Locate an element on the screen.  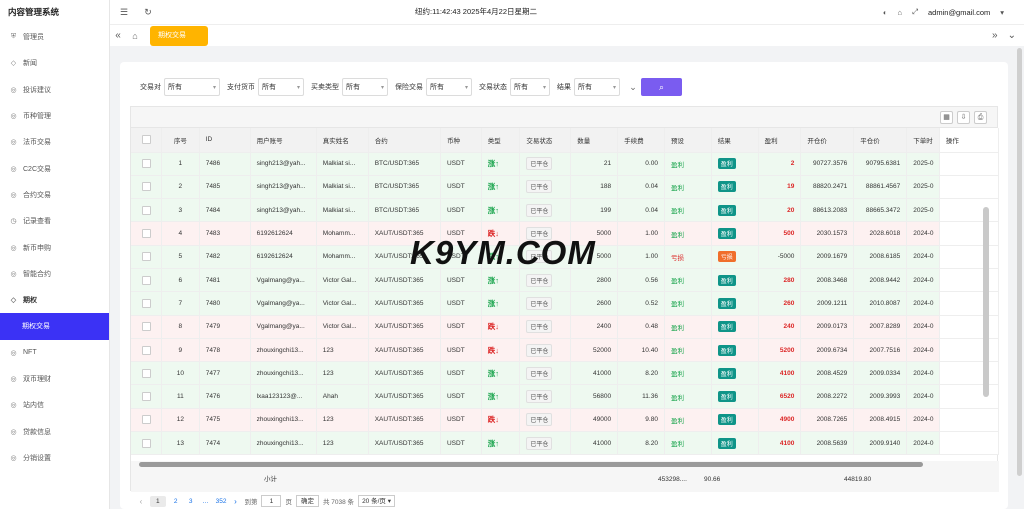
user-menu: admin@gmail.com is located at coordinates (959, 12).